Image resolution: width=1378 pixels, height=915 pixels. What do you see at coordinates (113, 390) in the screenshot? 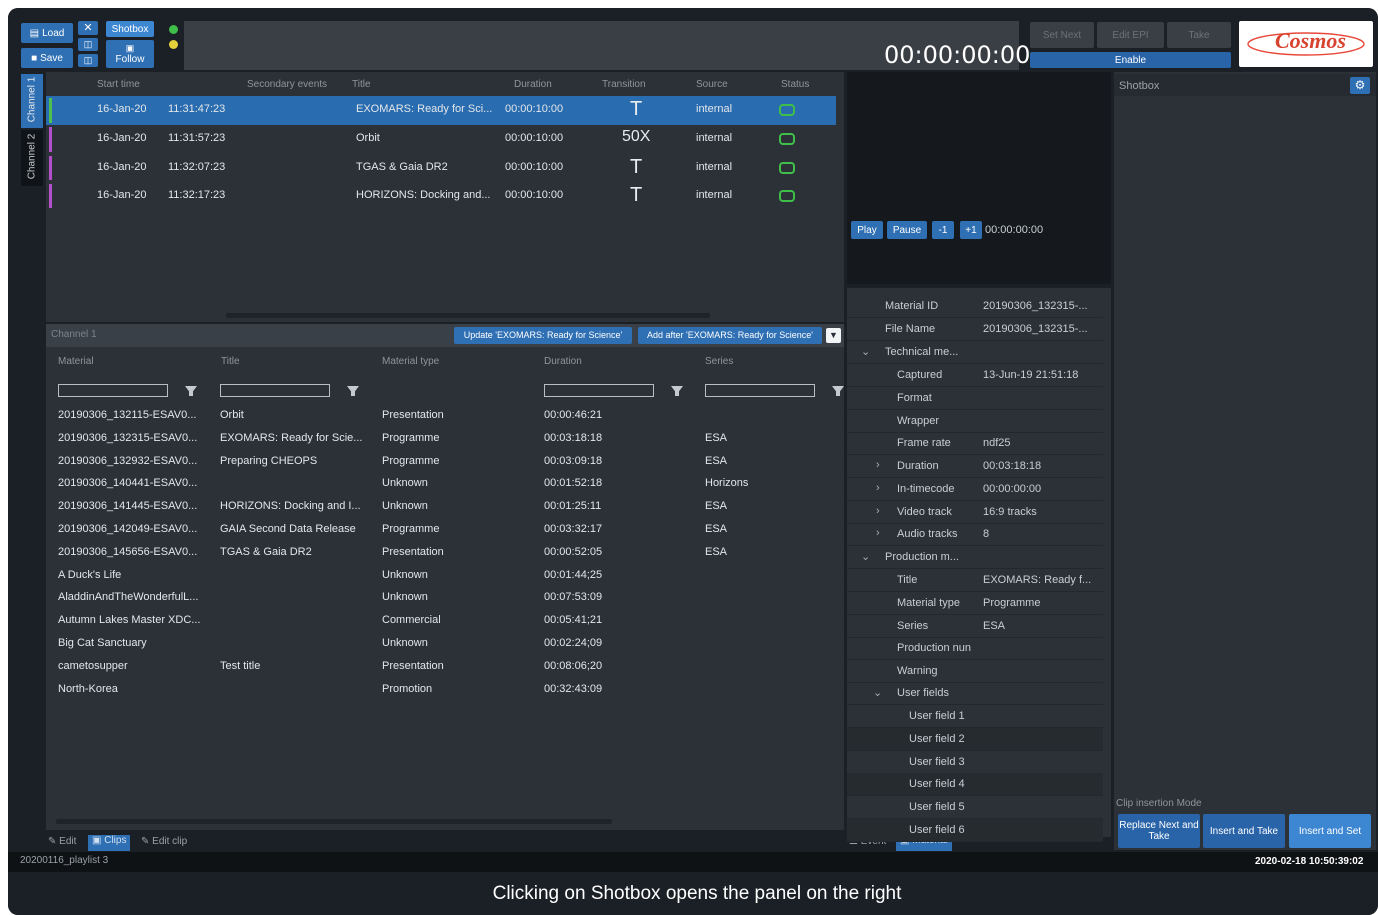
I see `material-filter-input` at bounding box center [113, 390].